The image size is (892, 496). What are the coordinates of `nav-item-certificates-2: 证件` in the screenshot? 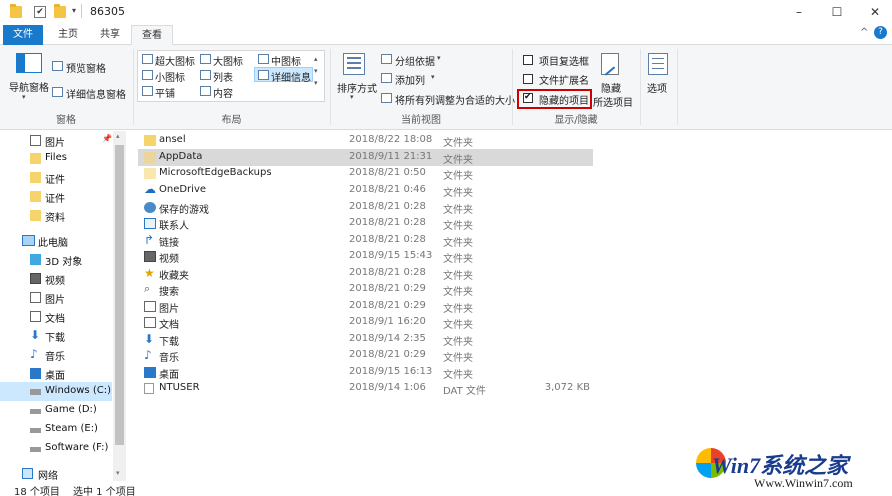 It's located at (56, 196).